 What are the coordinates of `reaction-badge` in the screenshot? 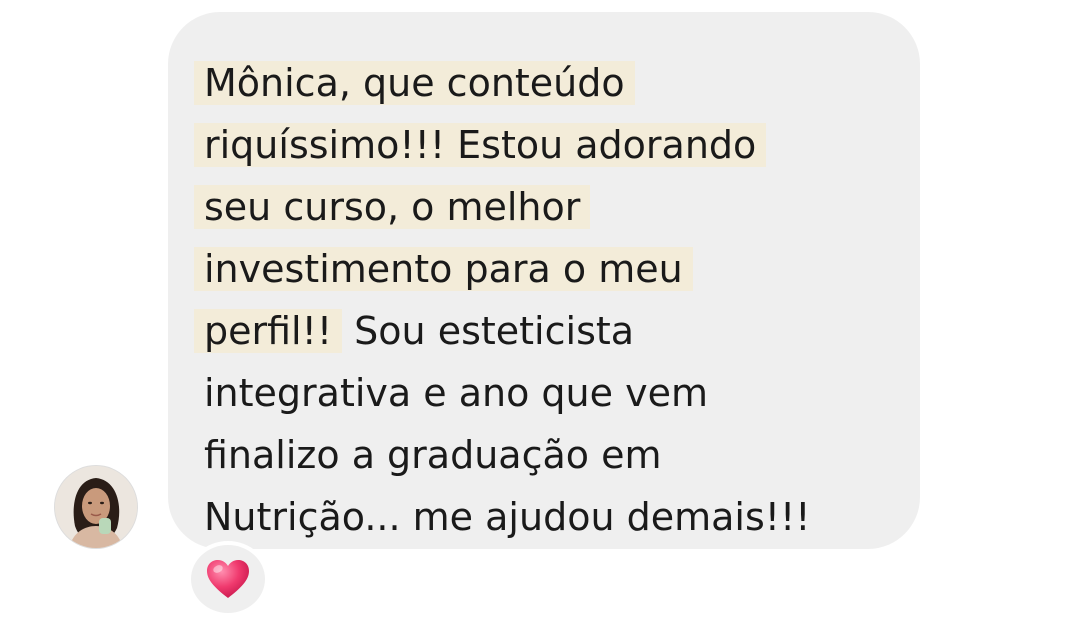 It's located at (228, 579).